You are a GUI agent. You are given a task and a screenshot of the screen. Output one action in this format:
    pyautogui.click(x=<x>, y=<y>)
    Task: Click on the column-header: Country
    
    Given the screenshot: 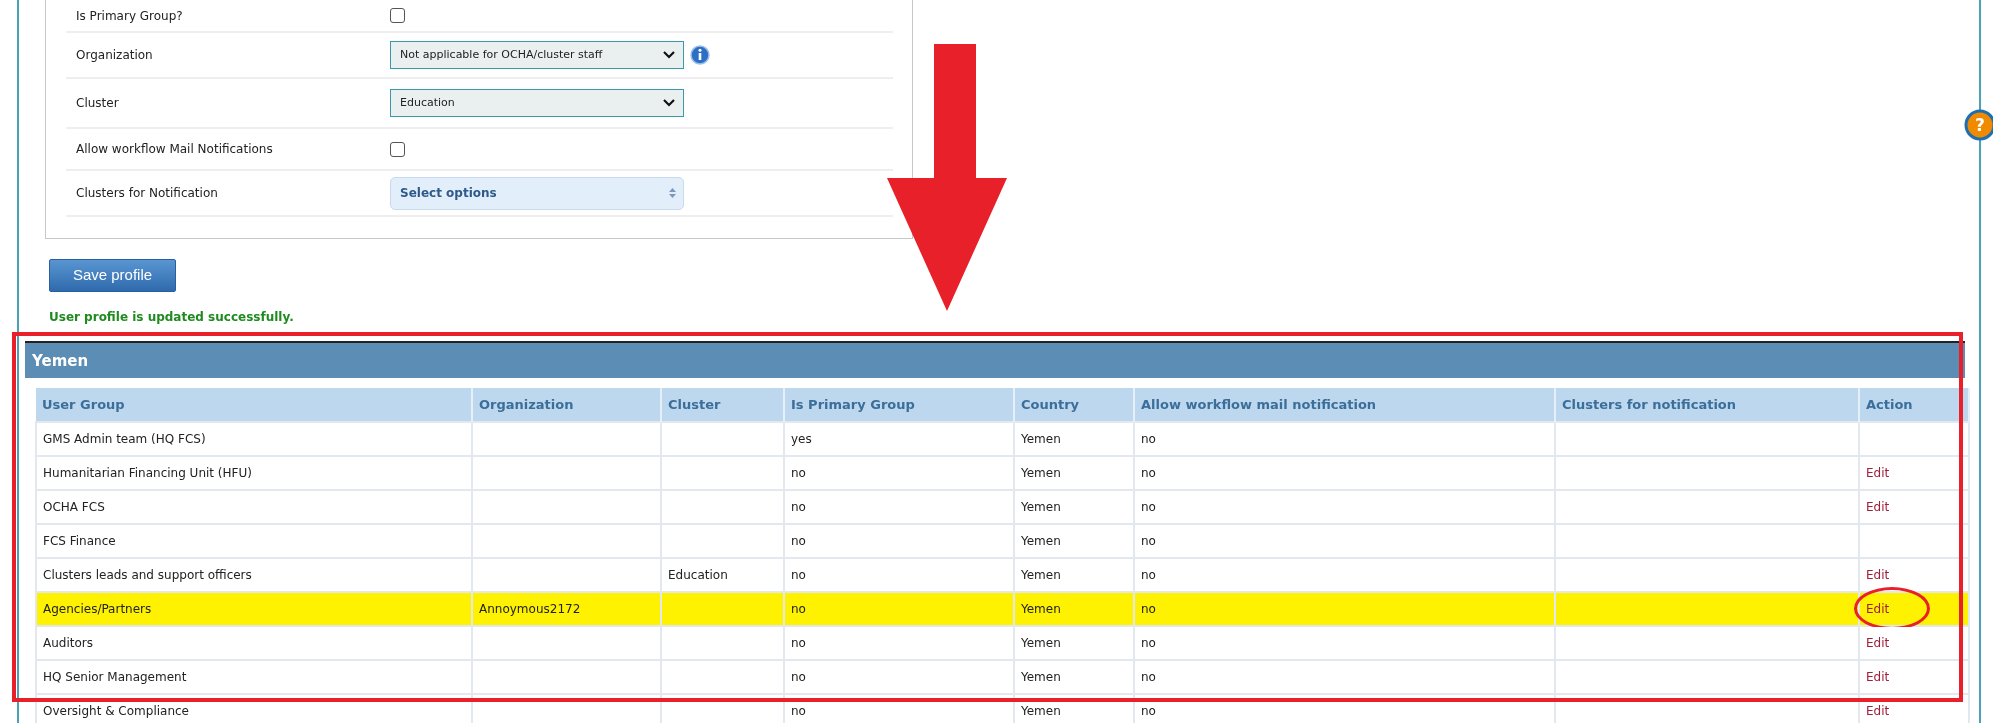 What is the action you would take?
    pyautogui.click(x=1074, y=405)
    